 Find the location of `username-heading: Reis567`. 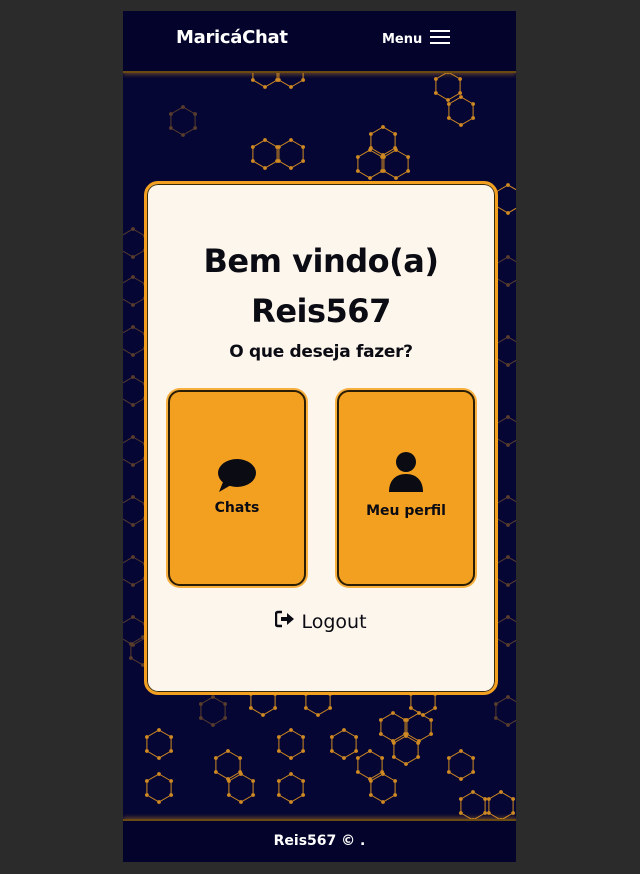

username-heading: Reis567 is located at coordinates (321, 311).